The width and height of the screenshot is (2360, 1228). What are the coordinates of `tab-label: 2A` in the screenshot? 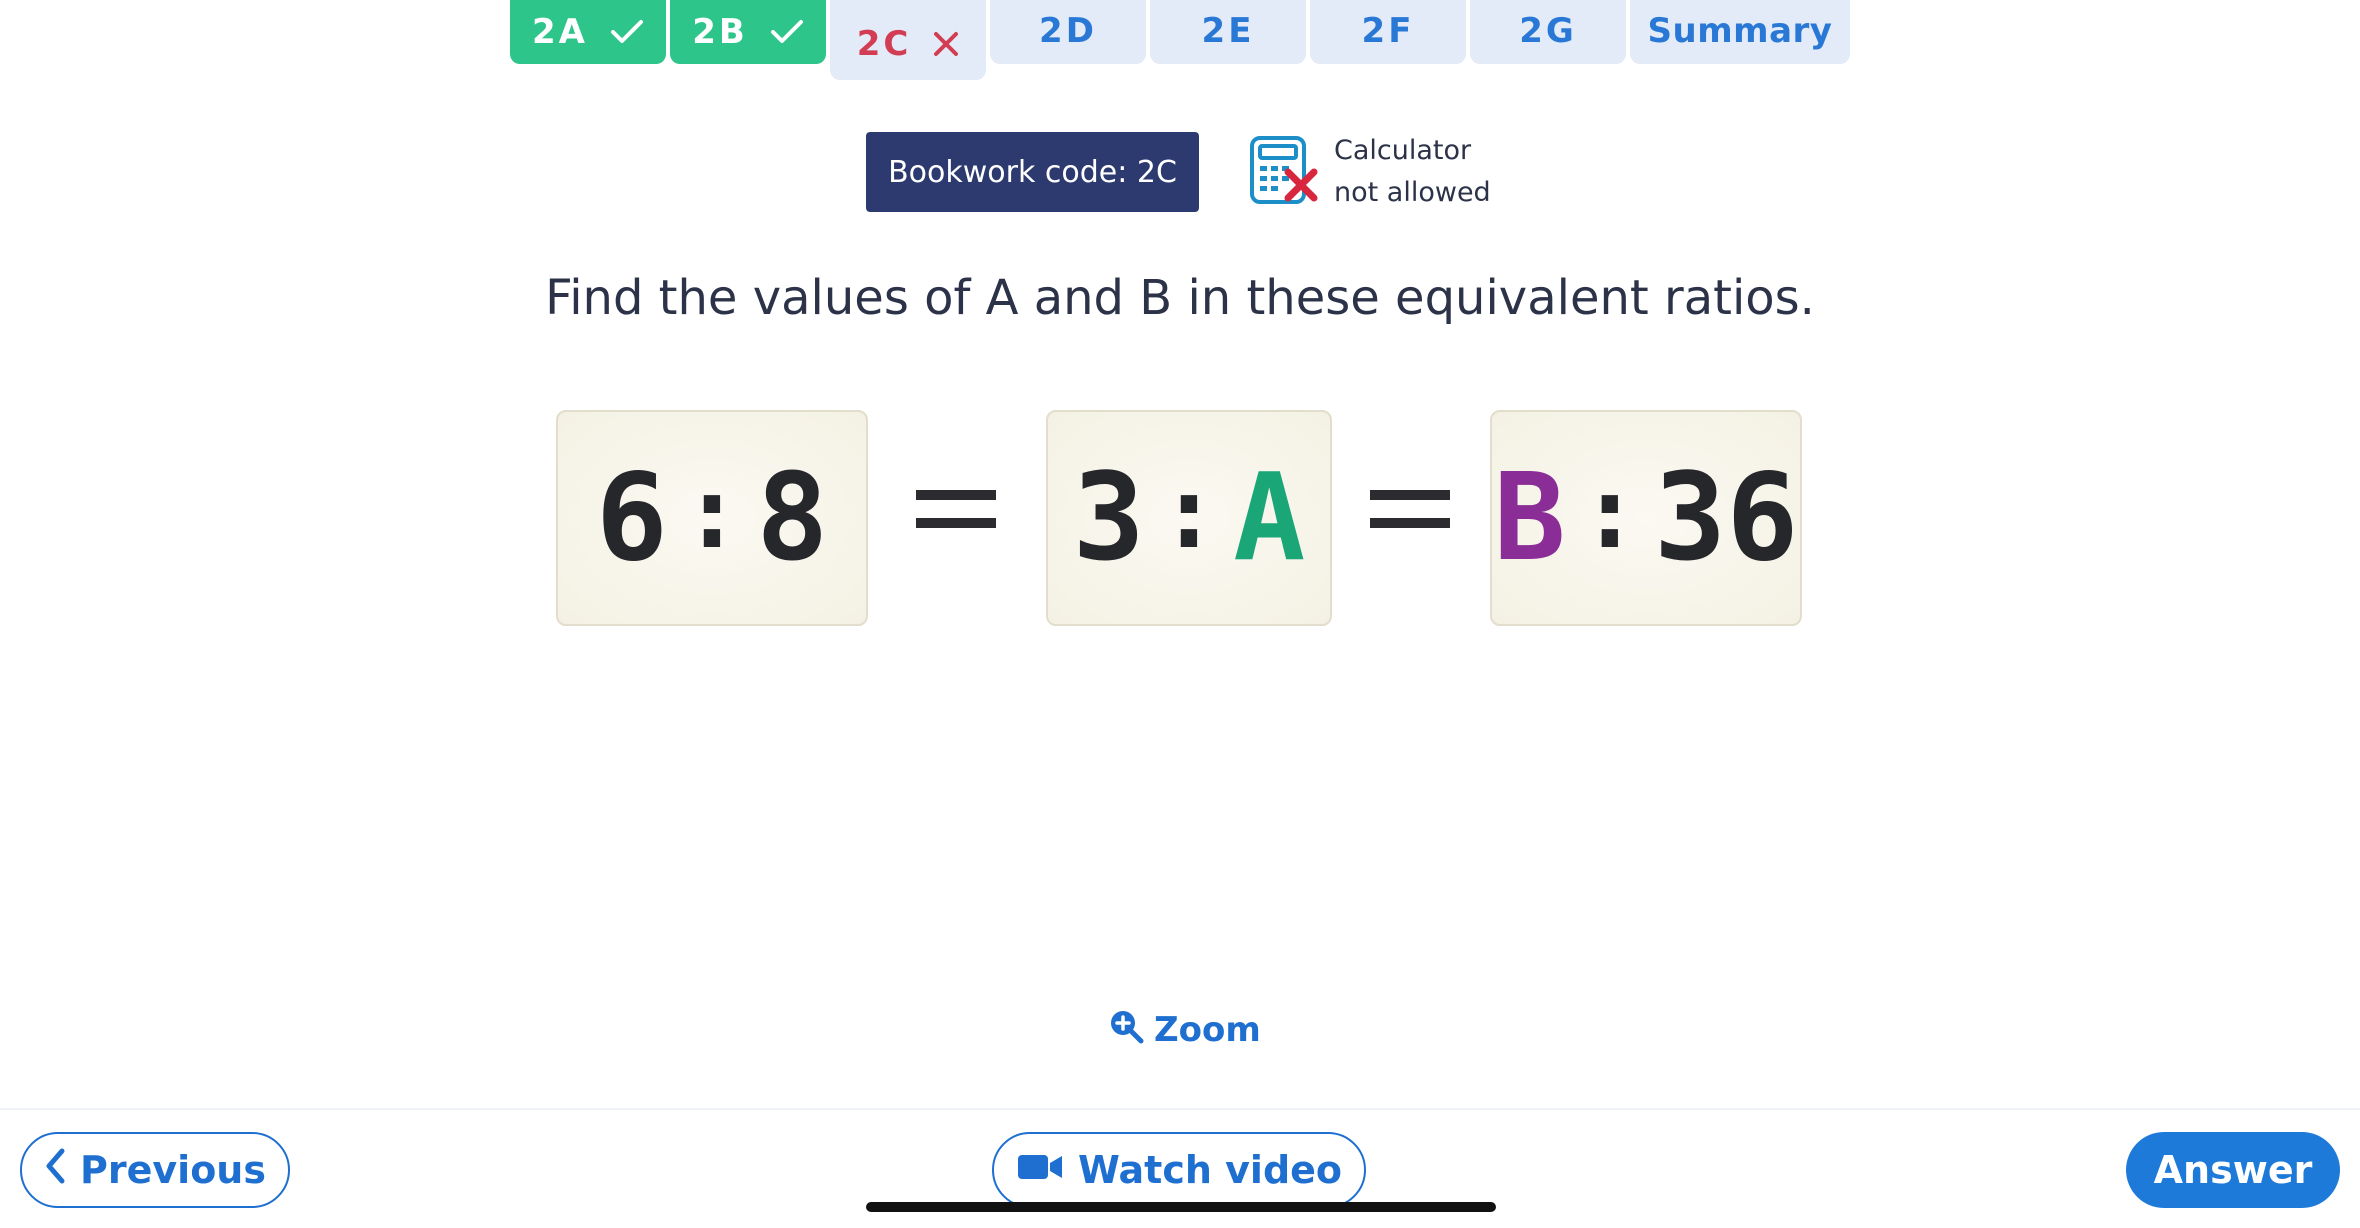 It's located at (560, 32).